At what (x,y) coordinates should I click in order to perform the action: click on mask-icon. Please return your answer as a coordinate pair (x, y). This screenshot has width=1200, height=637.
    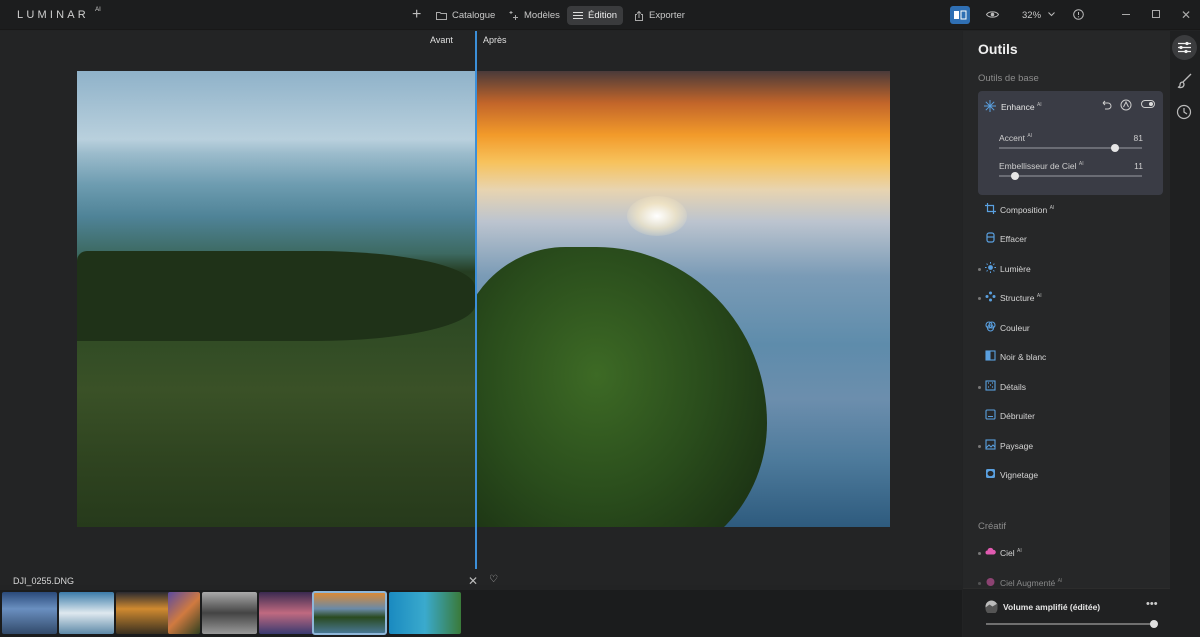
    Looking at the image, I should click on (1126, 105).